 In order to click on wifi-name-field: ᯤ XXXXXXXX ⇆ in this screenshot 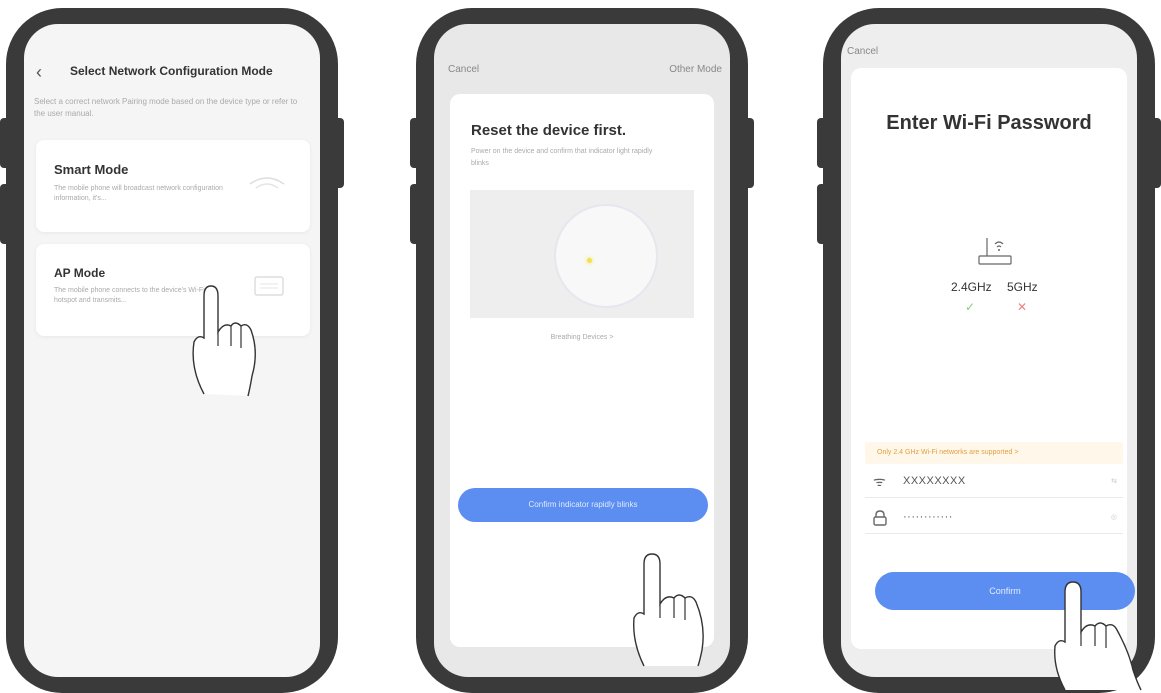, I will do `click(994, 483)`.